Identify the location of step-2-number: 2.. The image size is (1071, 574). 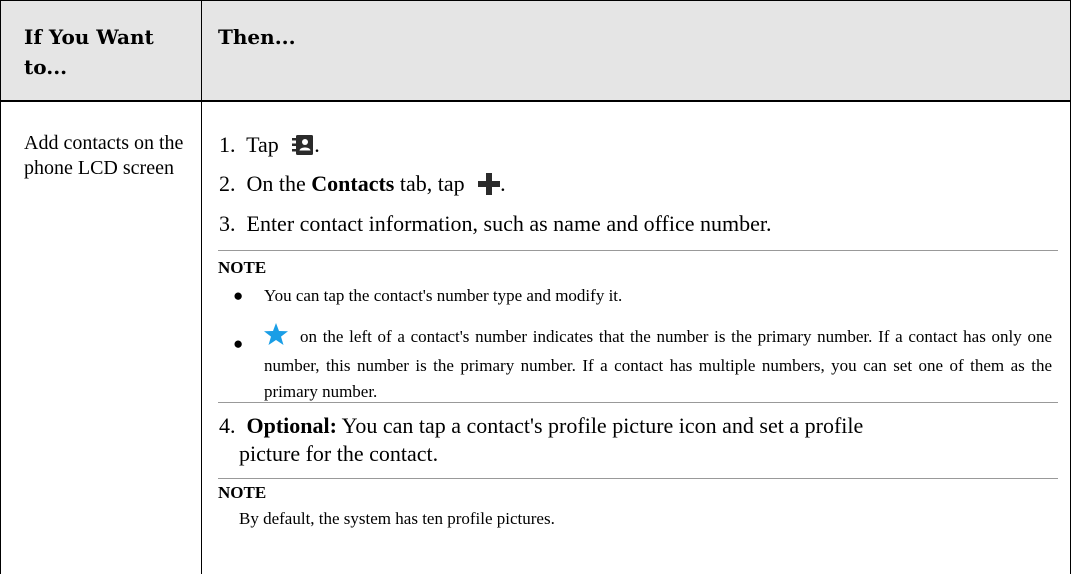
(227, 183).